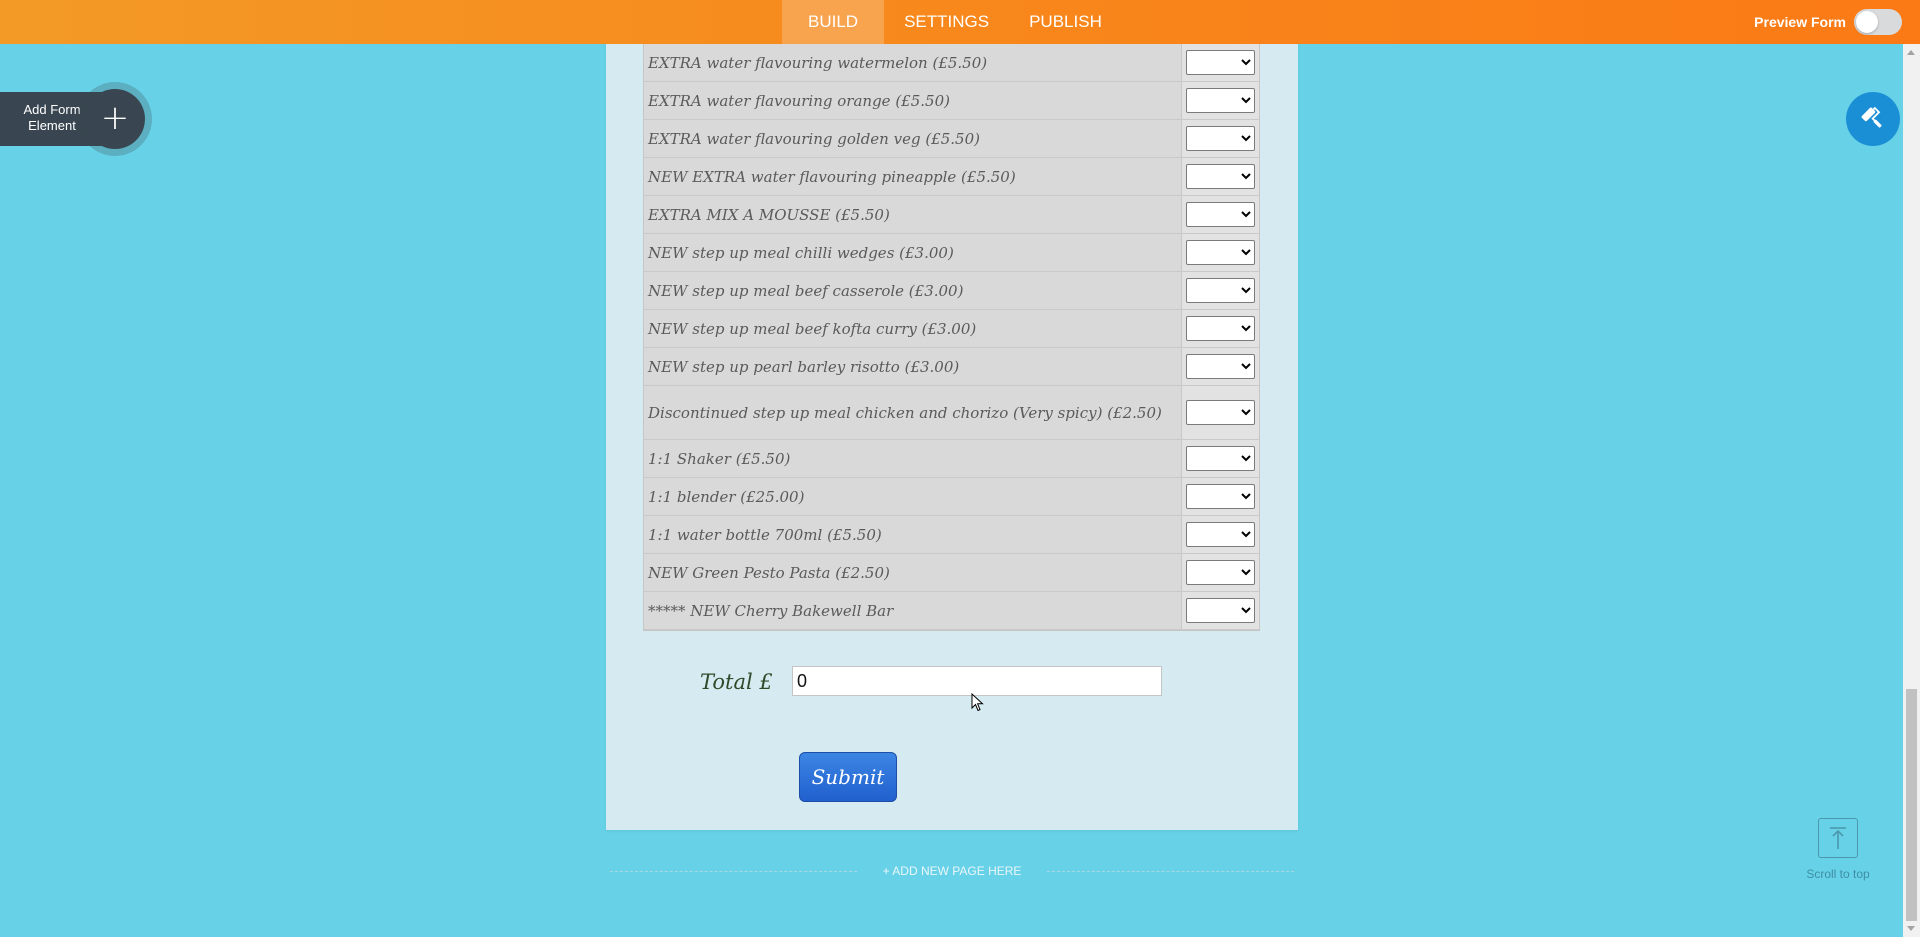 This screenshot has width=1920, height=937. I want to click on add-new-page: + ADD NEW PAGE HERE, so click(952, 871).